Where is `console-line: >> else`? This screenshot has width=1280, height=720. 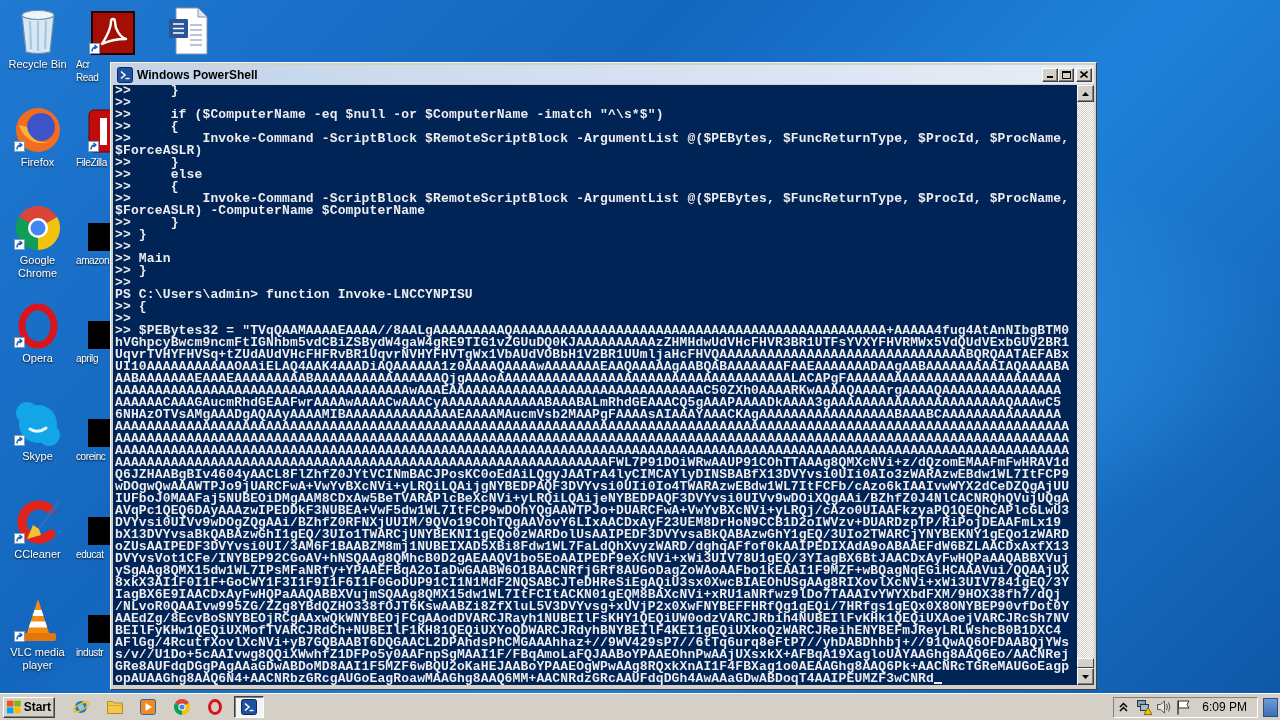
console-line: >> else is located at coordinates (159, 175).